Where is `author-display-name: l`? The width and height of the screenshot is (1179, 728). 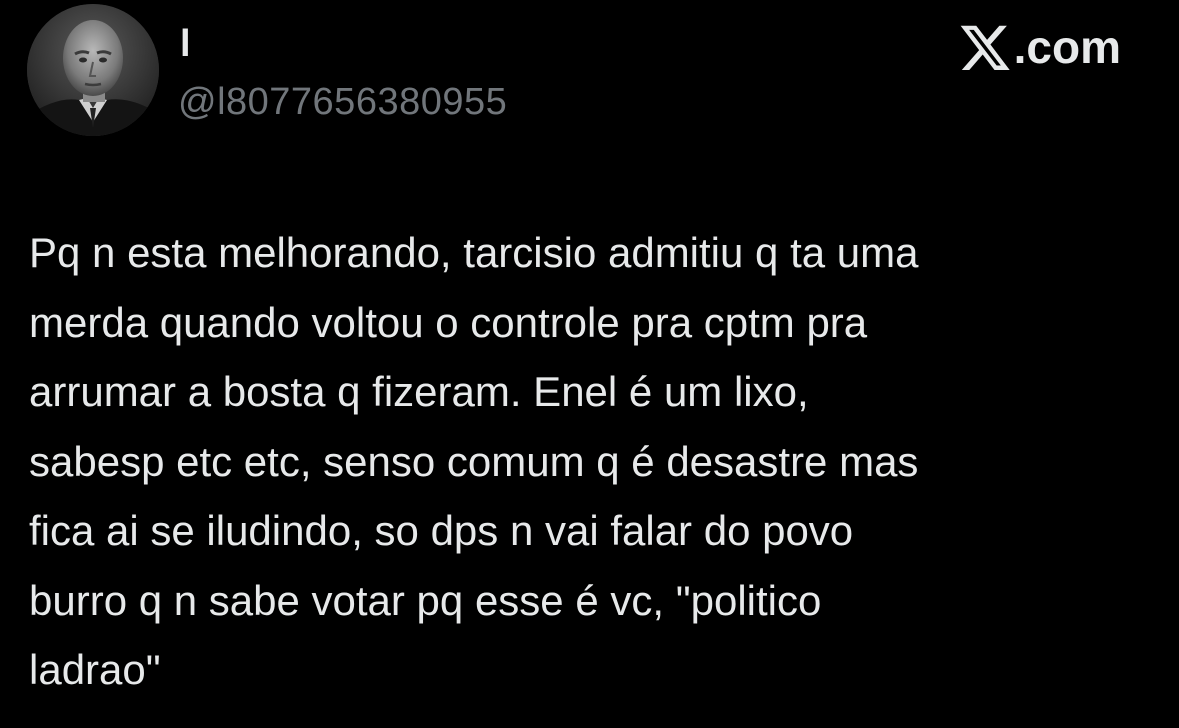 author-display-name: l is located at coordinates (185, 44).